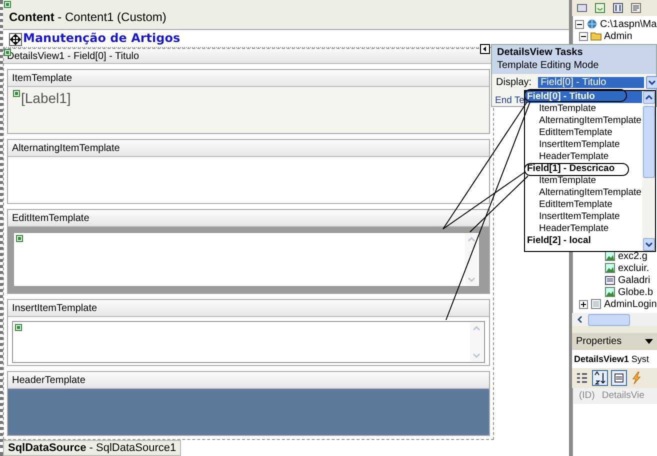  I want to click on display-dropdown: Field[0] - Titulo, so click(597, 82).